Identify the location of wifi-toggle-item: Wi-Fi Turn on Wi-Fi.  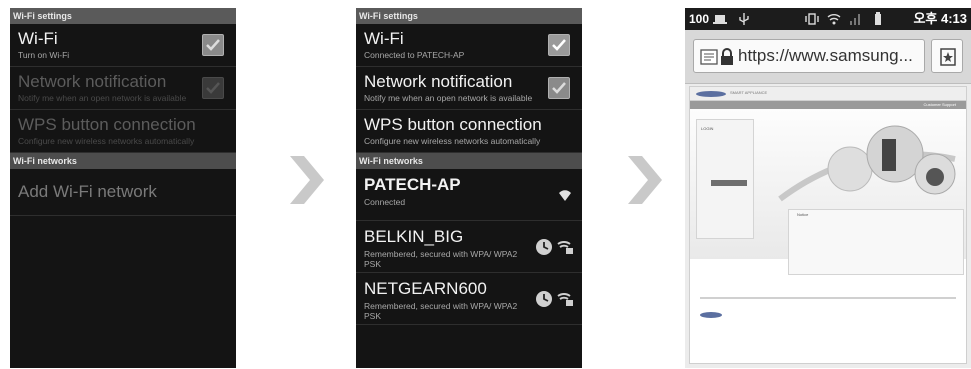
(123, 45).